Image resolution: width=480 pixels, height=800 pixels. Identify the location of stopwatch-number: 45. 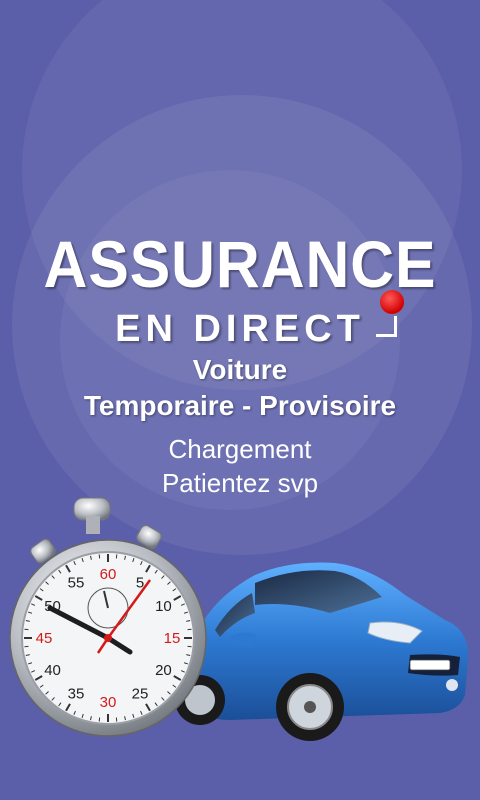
(44, 638).